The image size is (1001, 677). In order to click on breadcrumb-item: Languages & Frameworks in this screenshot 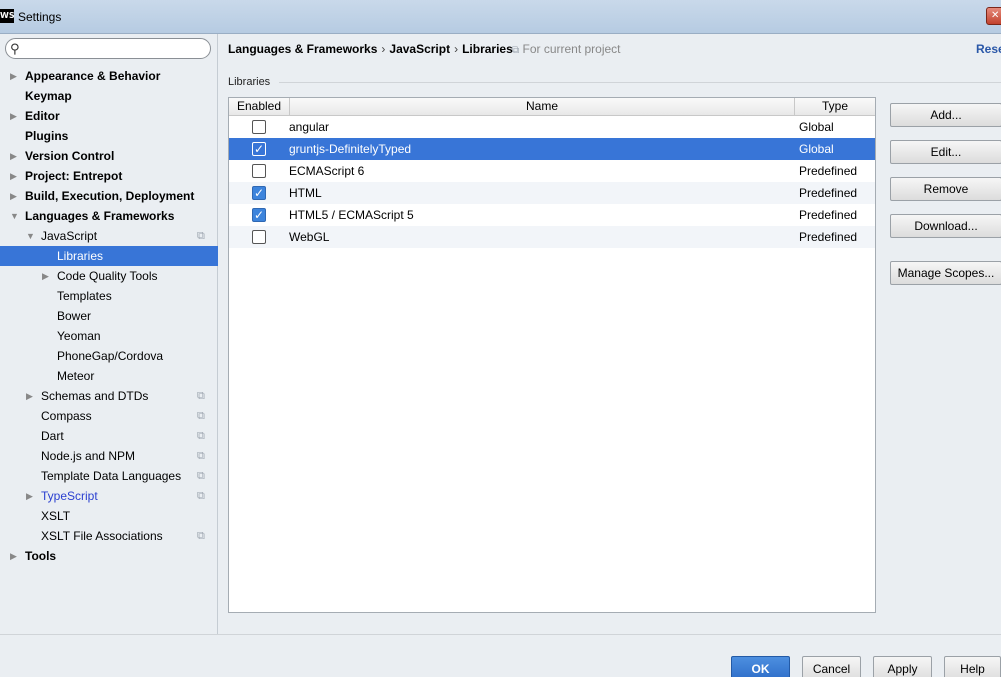, I will do `click(303, 49)`.